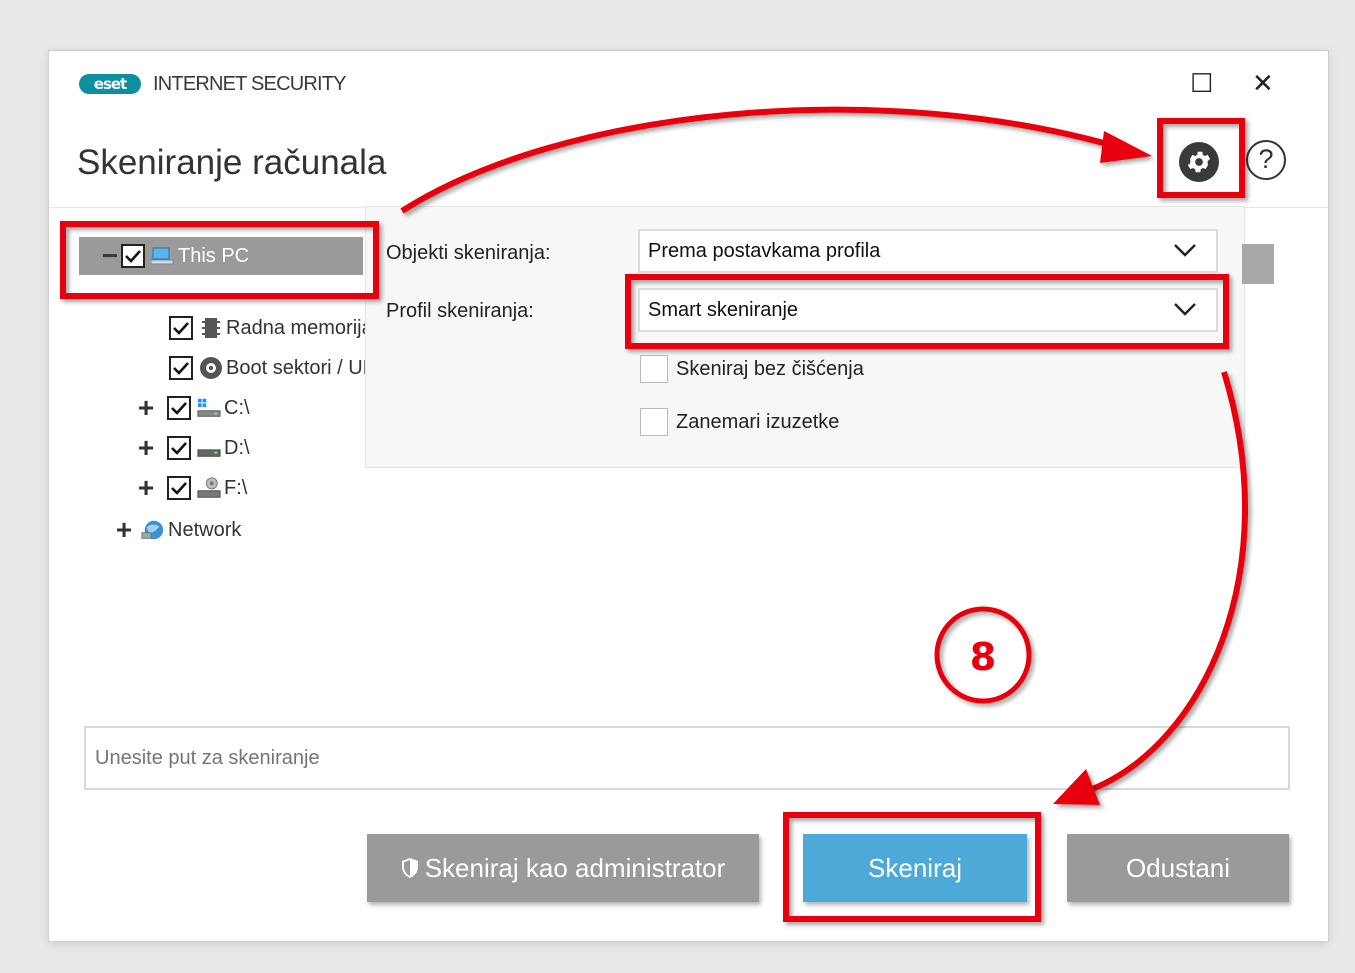  What do you see at coordinates (153, 530) in the screenshot?
I see `network-globe-icon` at bounding box center [153, 530].